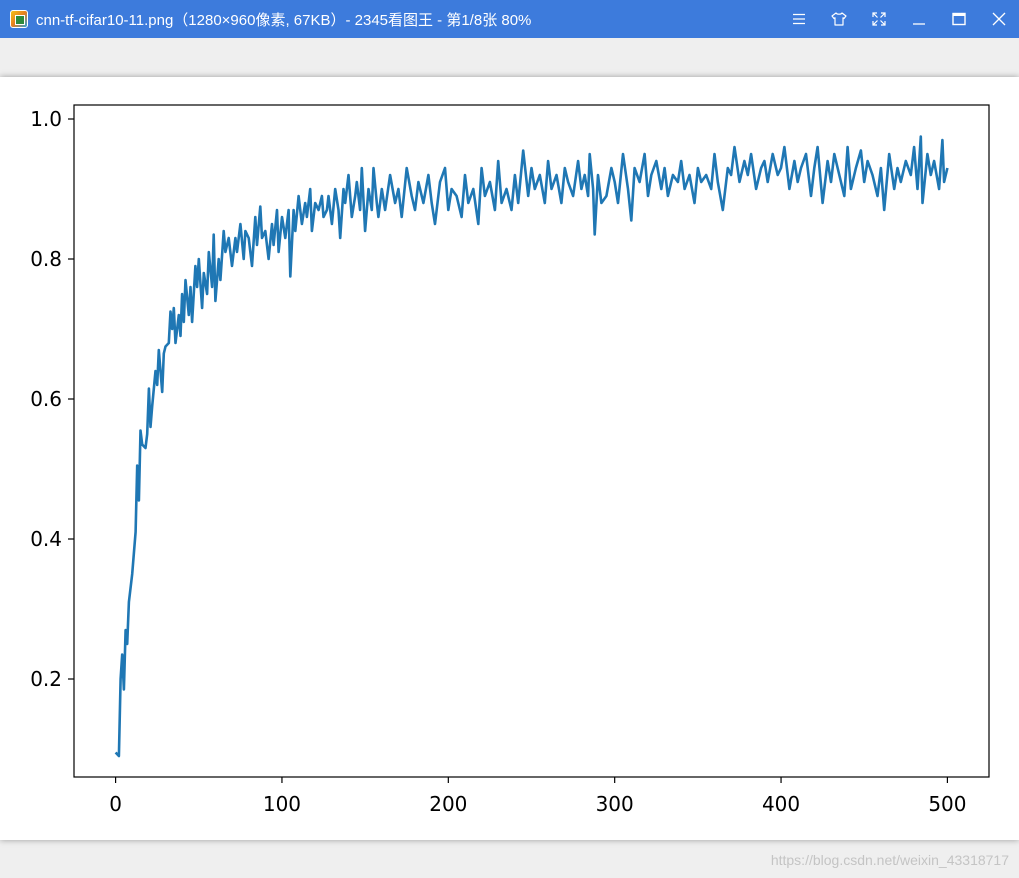 The image size is (1019, 878). I want to click on close-button, so click(999, 19).